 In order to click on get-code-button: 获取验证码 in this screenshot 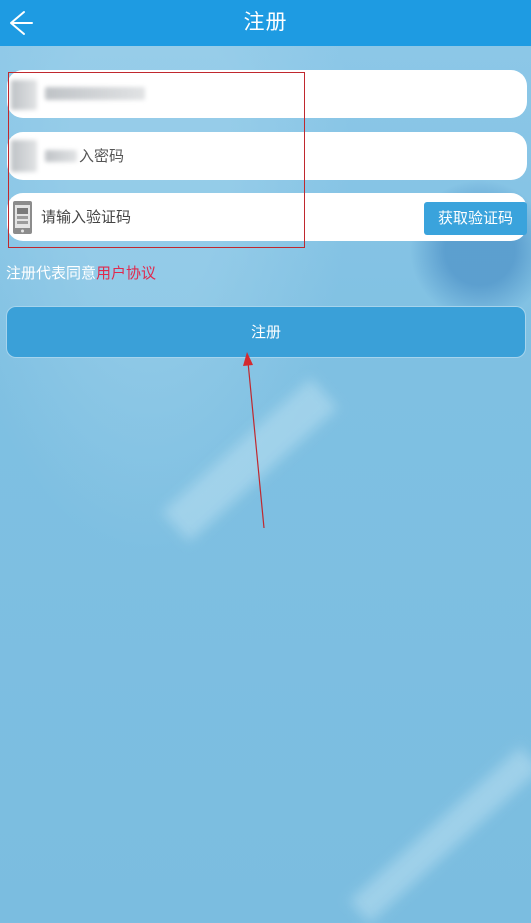, I will do `click(475, 218)`.